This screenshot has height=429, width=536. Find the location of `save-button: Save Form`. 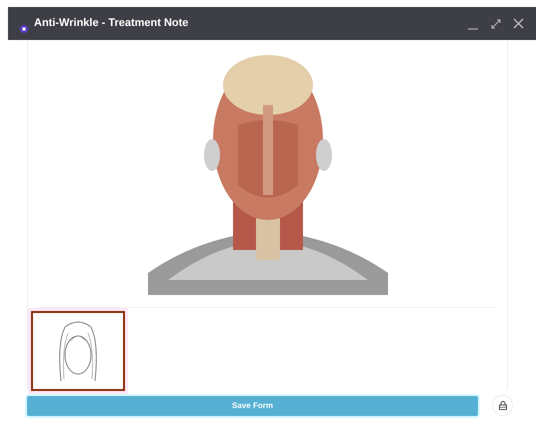

save-button: Save Form is located at coordinates (252, 406).